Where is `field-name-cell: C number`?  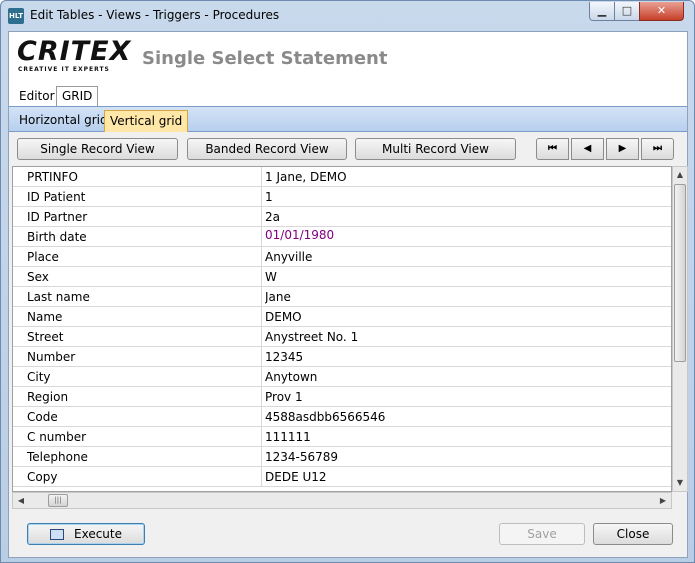
field-name-cell: C number is located at coordinates (137, 437).